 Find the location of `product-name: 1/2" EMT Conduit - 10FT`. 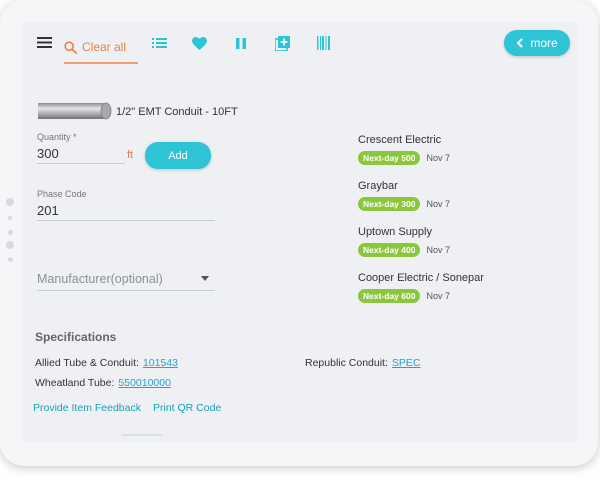

product-name: 1/2" EMT Conduit - 10FT is located at coordinates (177, 112).